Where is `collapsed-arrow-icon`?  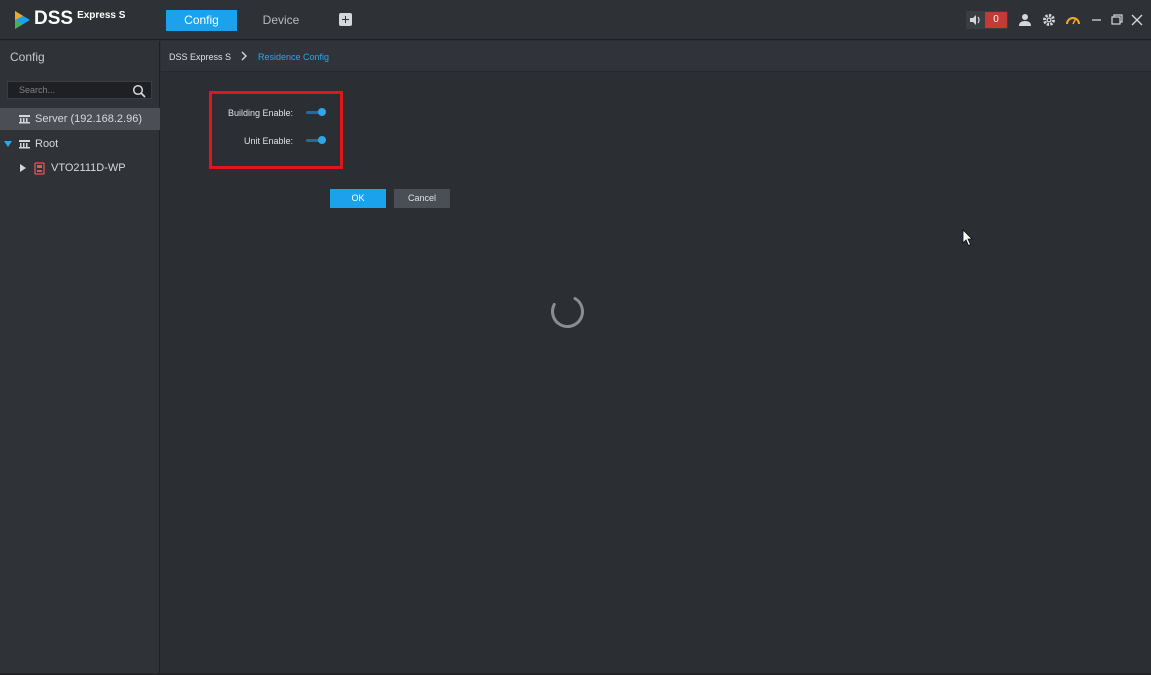
collapsed-arrow-icon is located at coordinates (23, 168).